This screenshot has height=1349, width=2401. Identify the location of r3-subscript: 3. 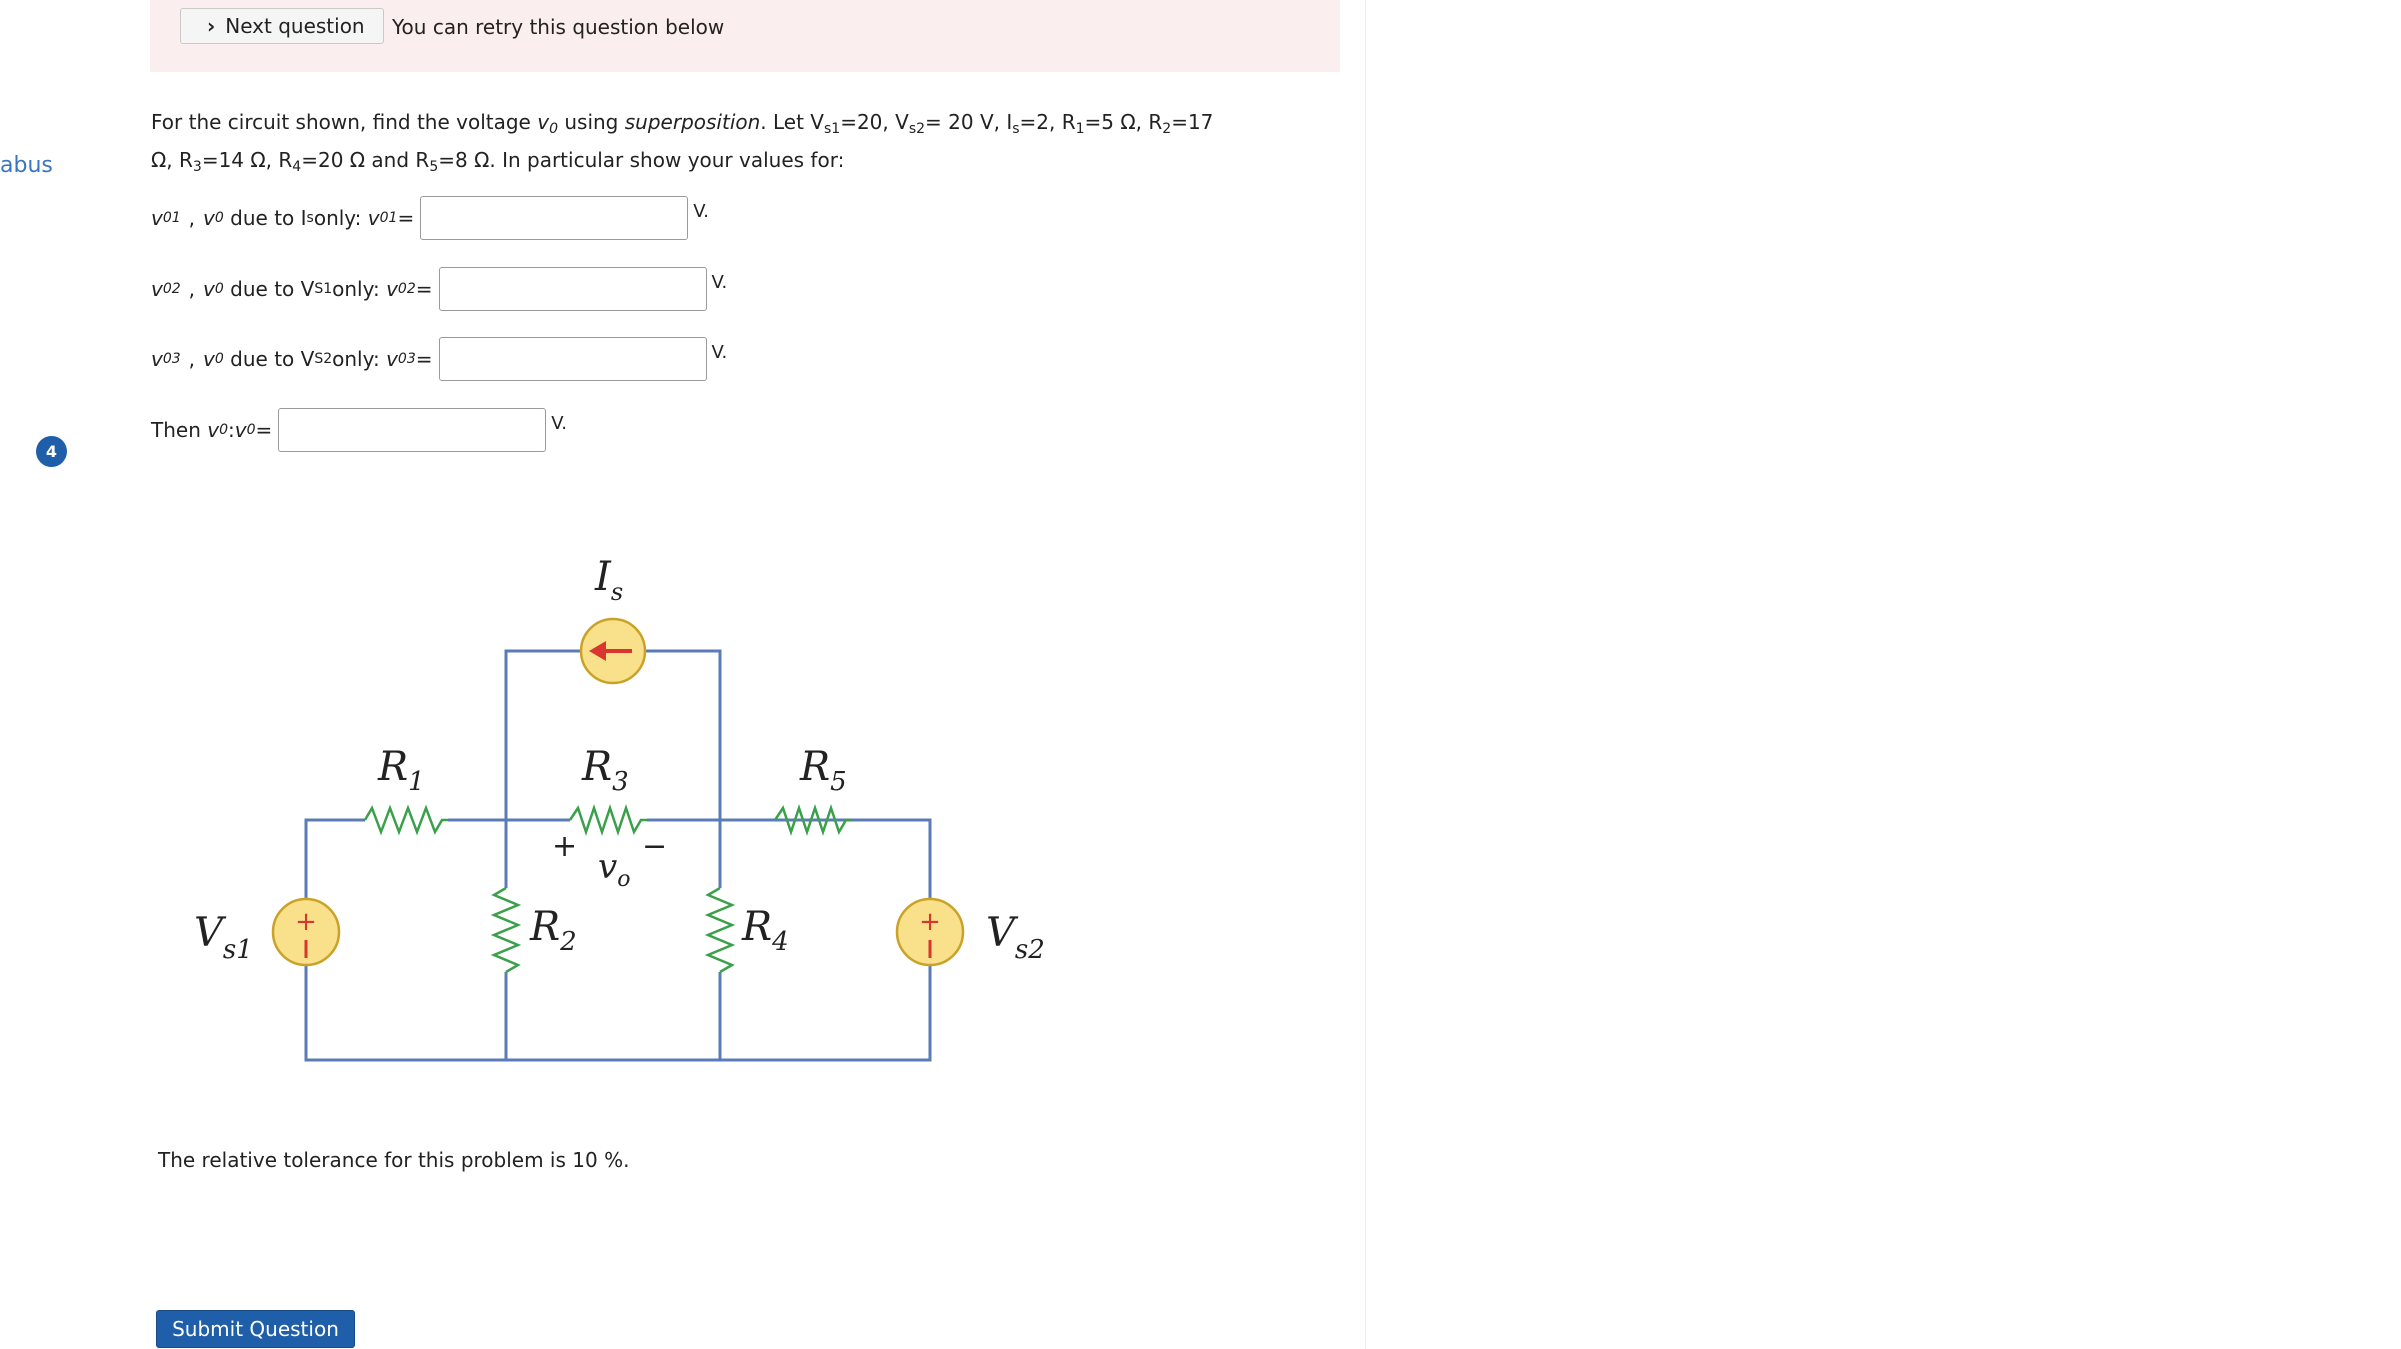
(197, 167).